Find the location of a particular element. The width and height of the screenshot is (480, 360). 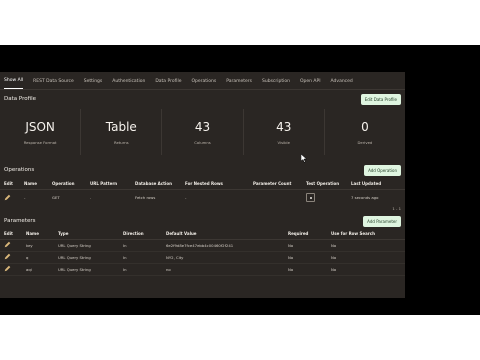

table-row: q URL Query String In NY2, City No No is located at coordinates (202, 257).